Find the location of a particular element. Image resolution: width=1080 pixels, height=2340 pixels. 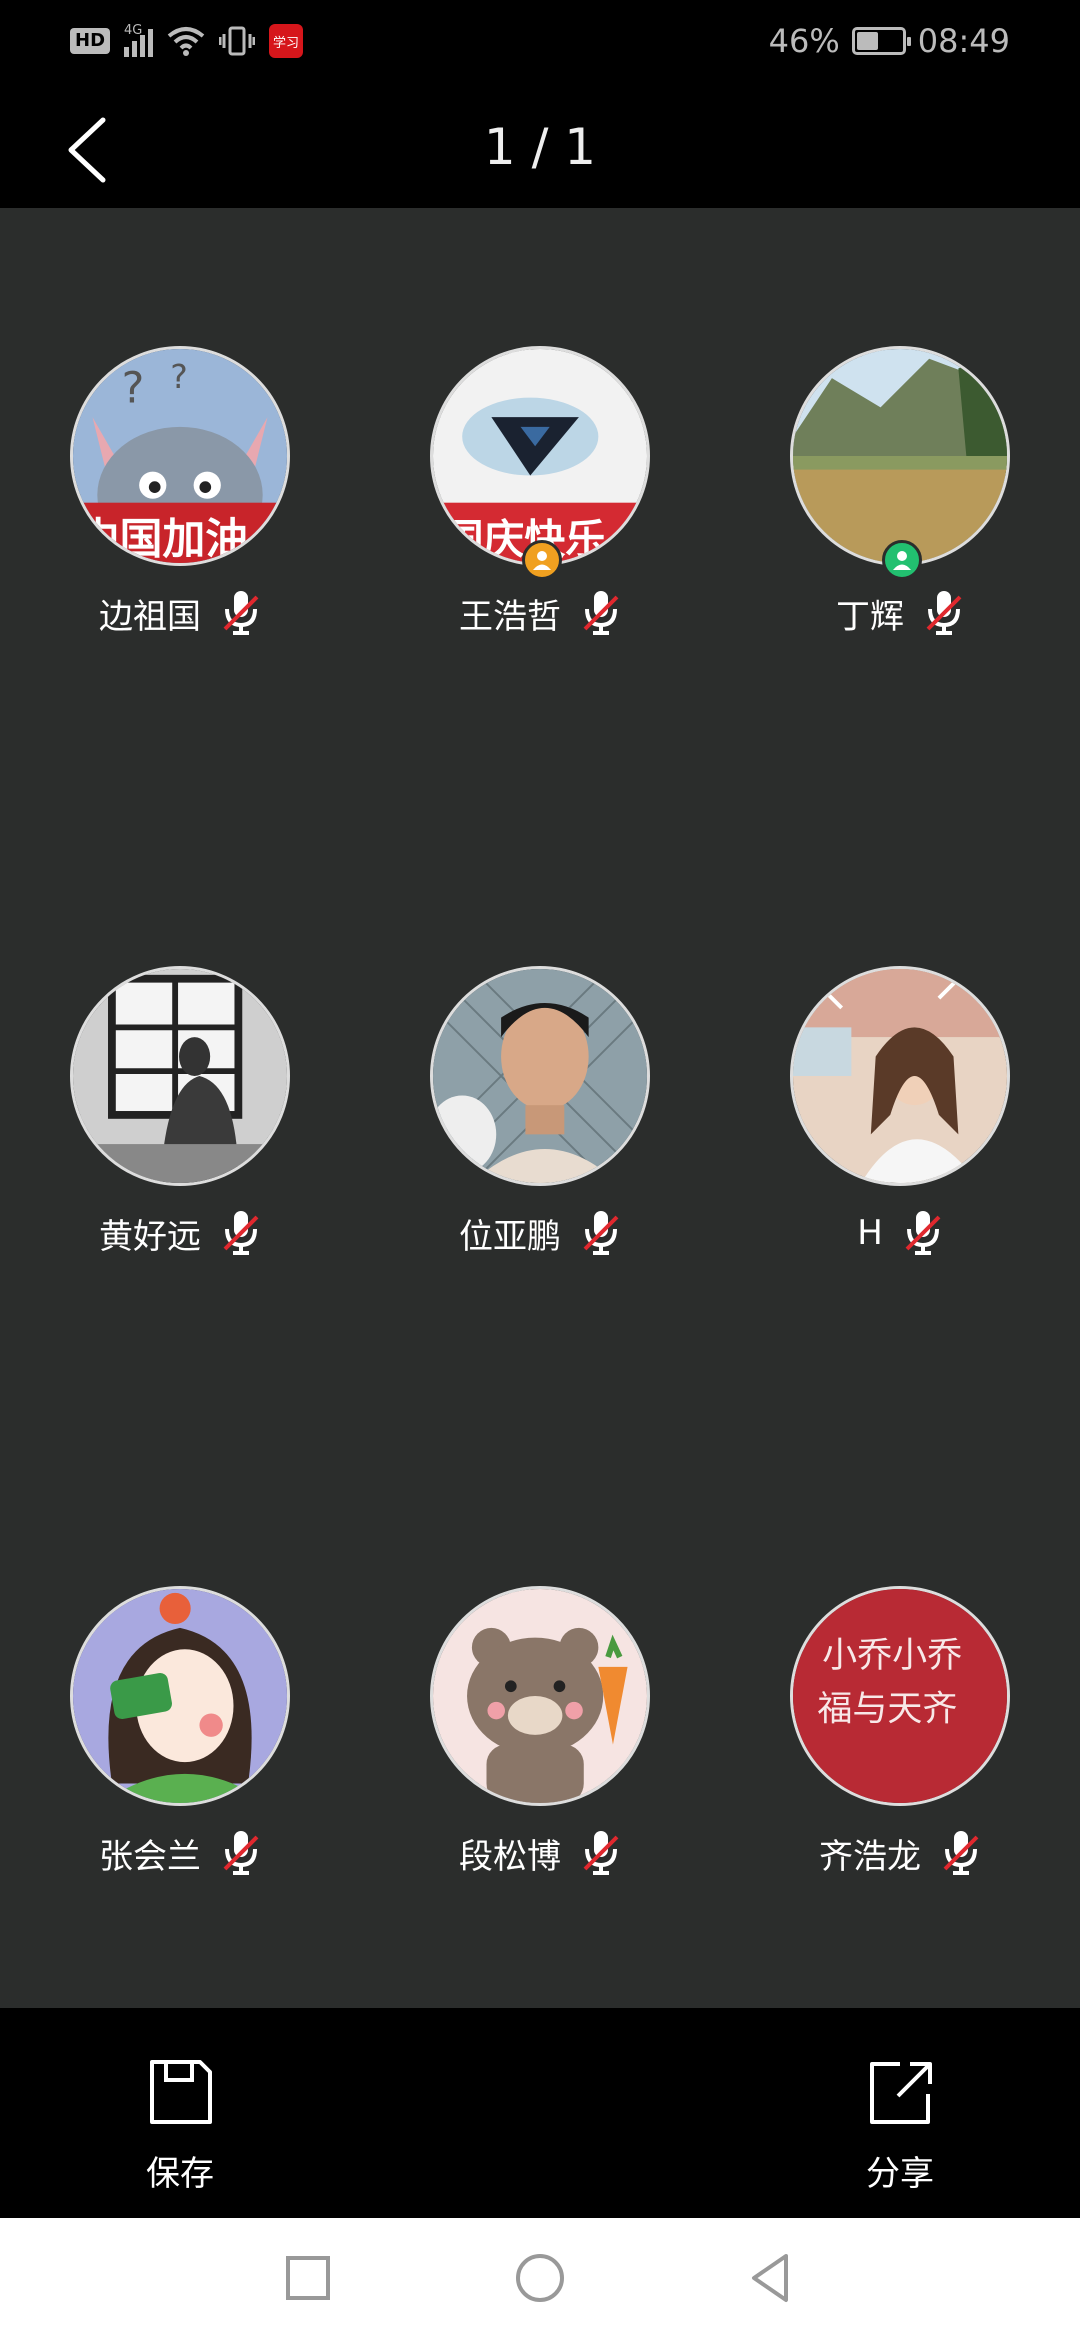

status-icons-left: HD 4G 学习 is located at coordinates (187, 40).